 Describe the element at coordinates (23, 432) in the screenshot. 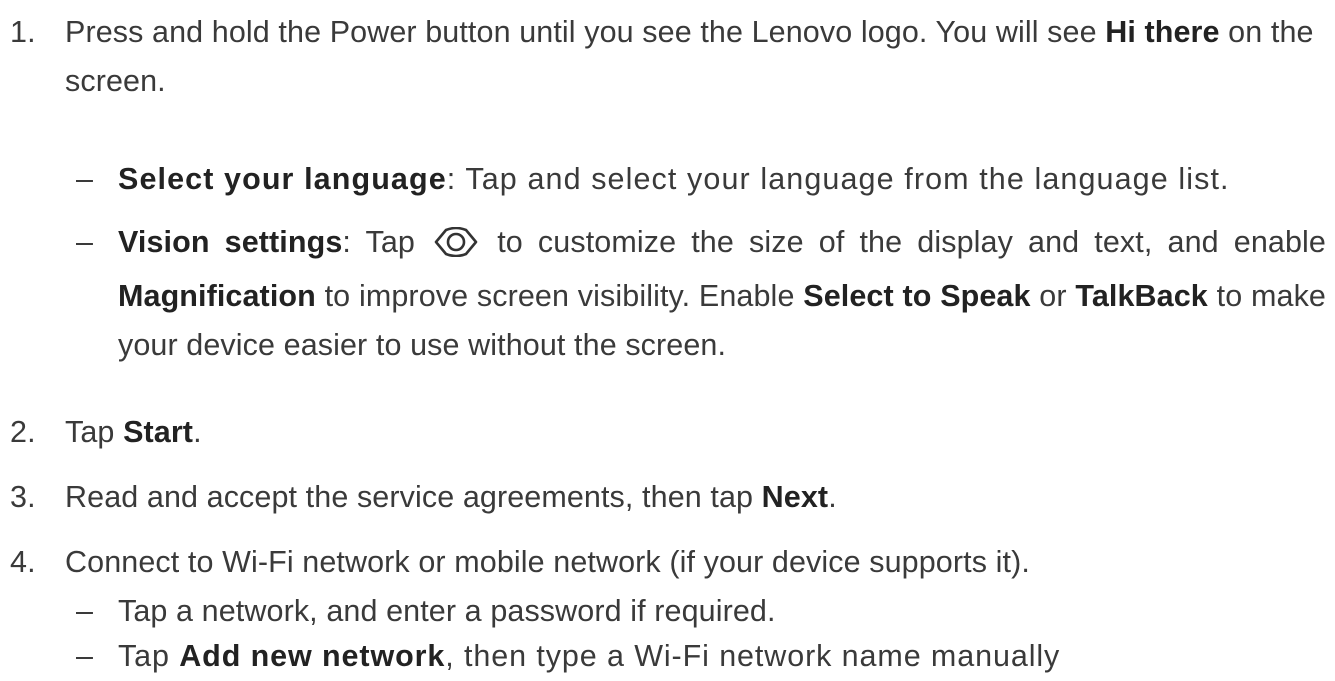

I see `step-number: 2.` at that location.